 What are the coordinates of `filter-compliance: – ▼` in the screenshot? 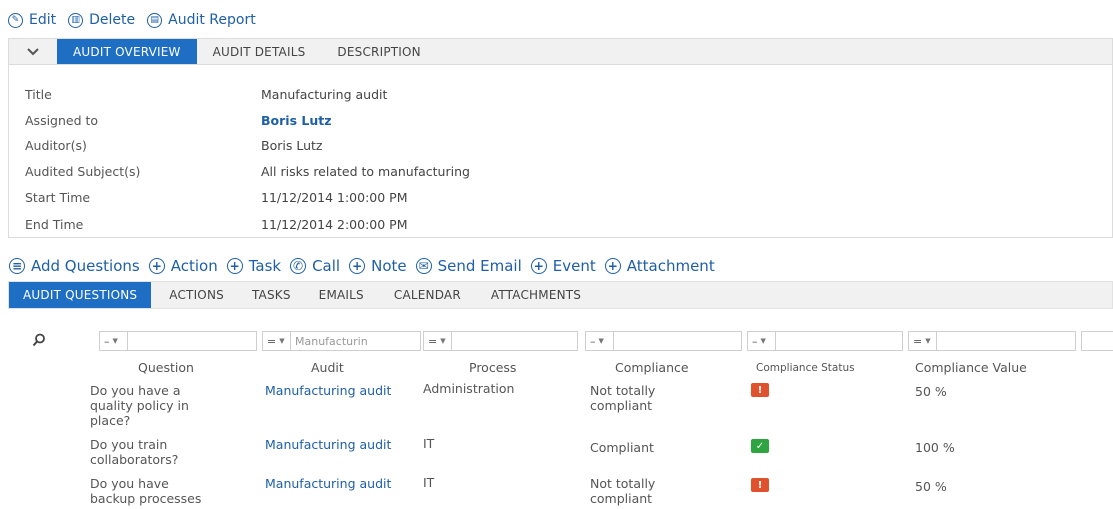 It's located at (663, 341).